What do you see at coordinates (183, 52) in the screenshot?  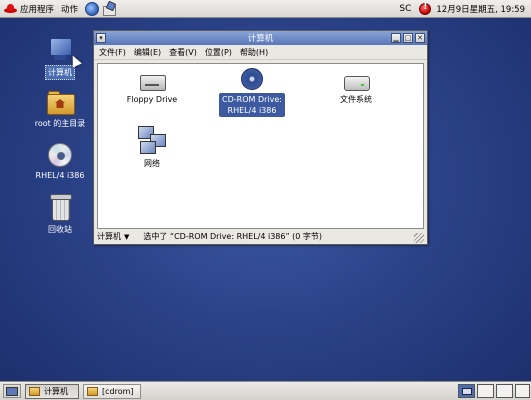 I see `menu-view: 查看(V)` at bounding box center [183, 52].